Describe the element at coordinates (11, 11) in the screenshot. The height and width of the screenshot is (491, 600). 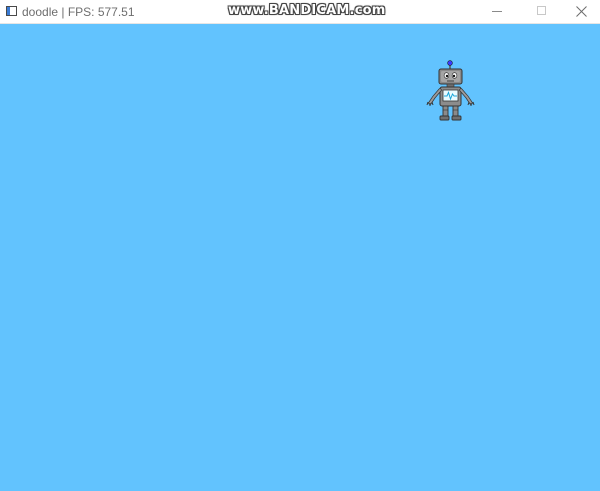
I see `app-window-icon` at that location.